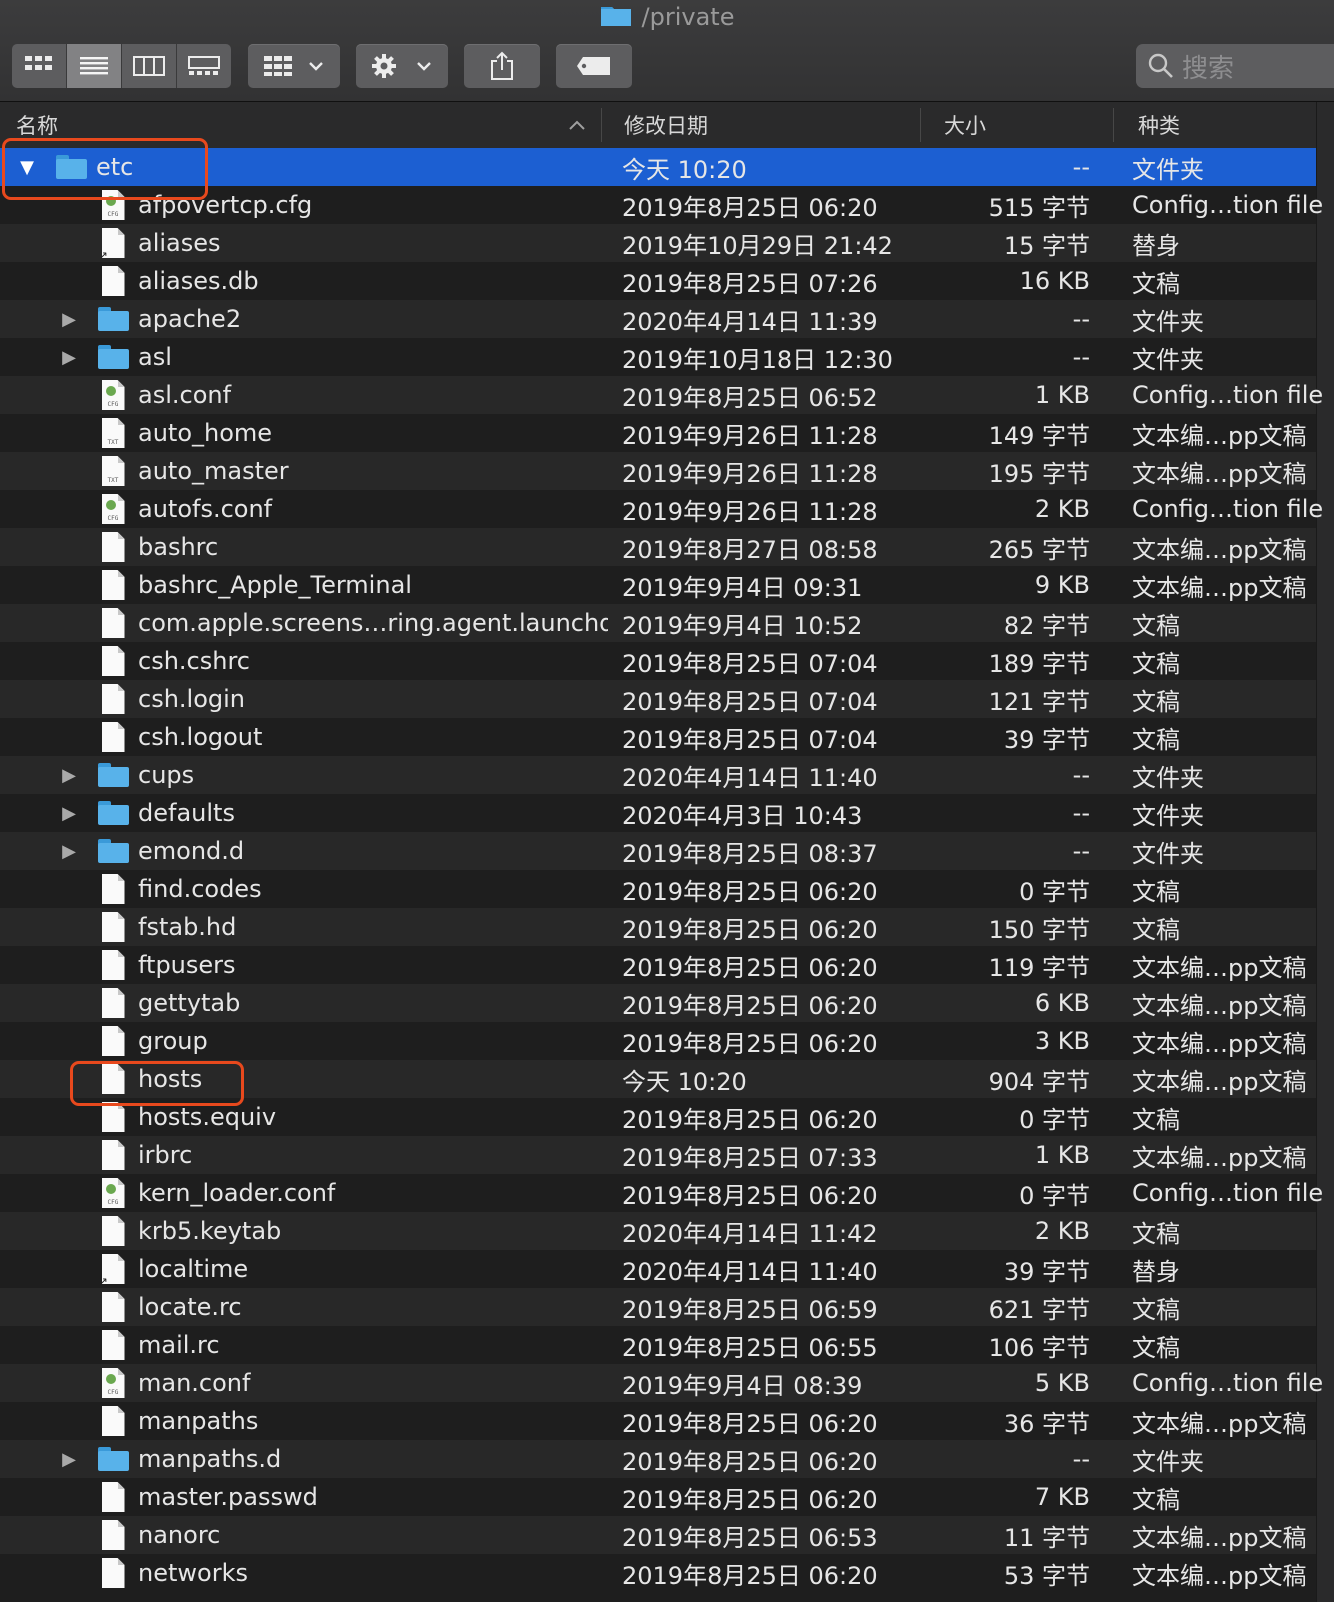 Image resolution: width=1334 pixels, height=1602 pixels. What do you see at coordinates (1159, 125) in the screenshot?
I see `column-header-kind: 种类` at bounding box center [1159, 125].